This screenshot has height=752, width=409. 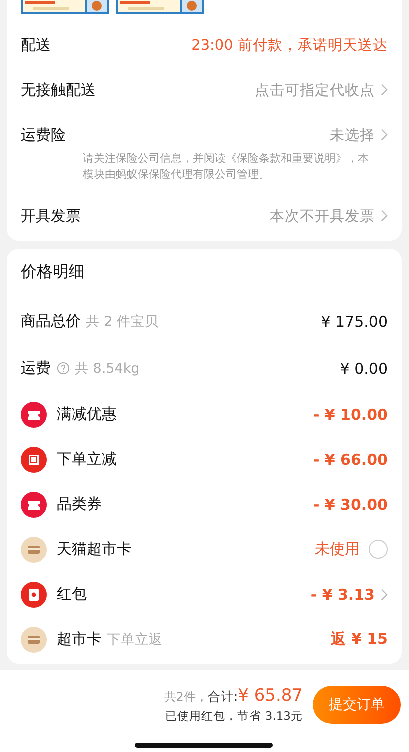 What do you see at coordinates (354, 321) in the screenshot?
I see `row-value: ¥ 175.00` at bounding box center [354, 321].